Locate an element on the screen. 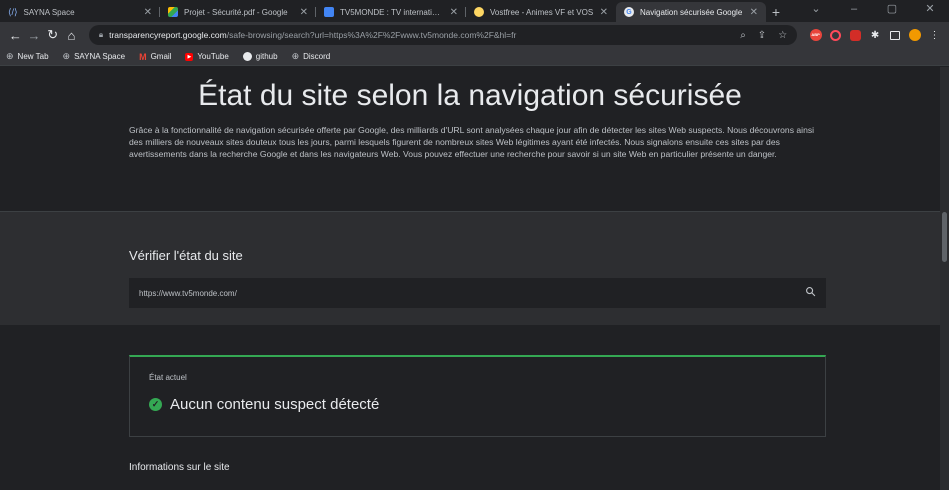  kebab-menu-icon: ⋮ is located at coordinates (934, 35).